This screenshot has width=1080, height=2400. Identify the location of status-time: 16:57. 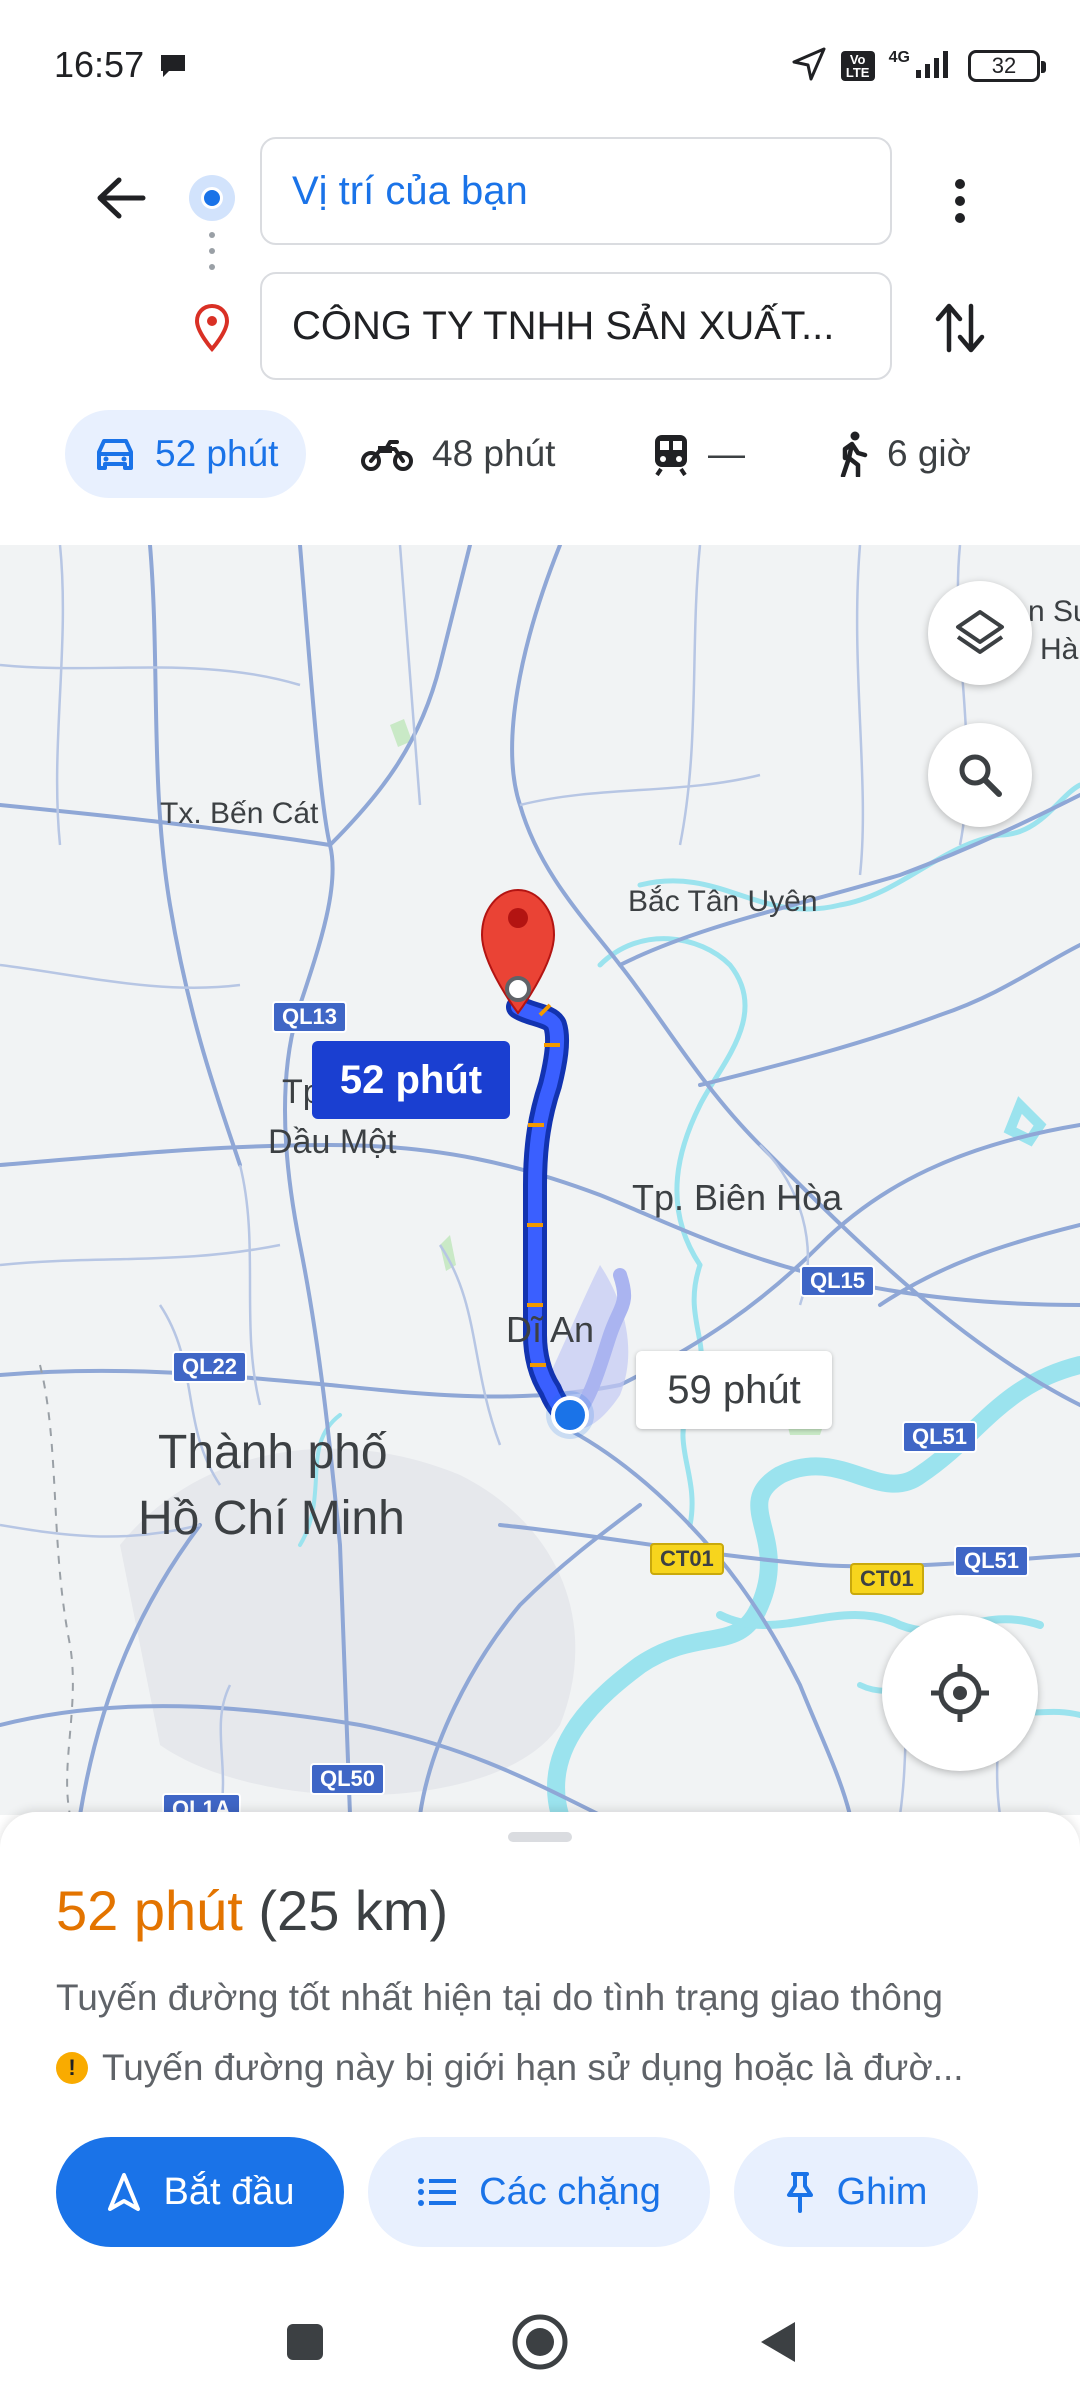
(99, 64).